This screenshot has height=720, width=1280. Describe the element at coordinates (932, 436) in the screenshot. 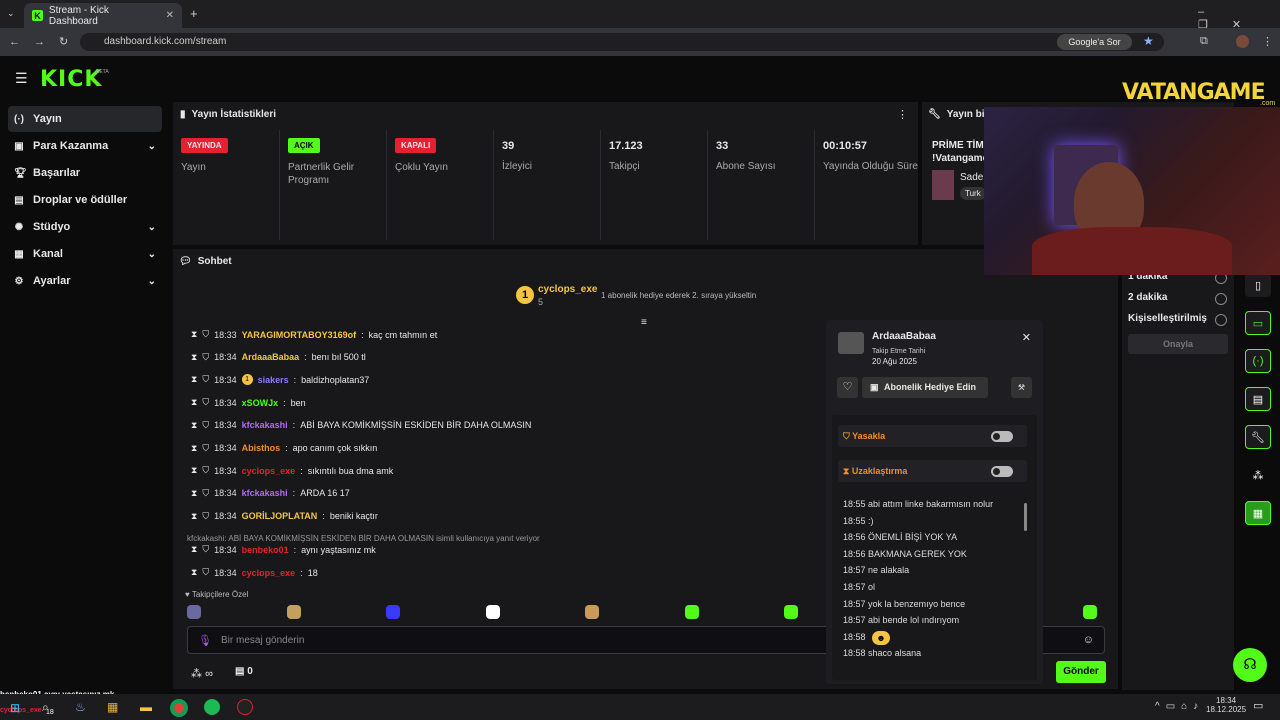

I see `ban-row: ⛉ Yasakla` at that location.